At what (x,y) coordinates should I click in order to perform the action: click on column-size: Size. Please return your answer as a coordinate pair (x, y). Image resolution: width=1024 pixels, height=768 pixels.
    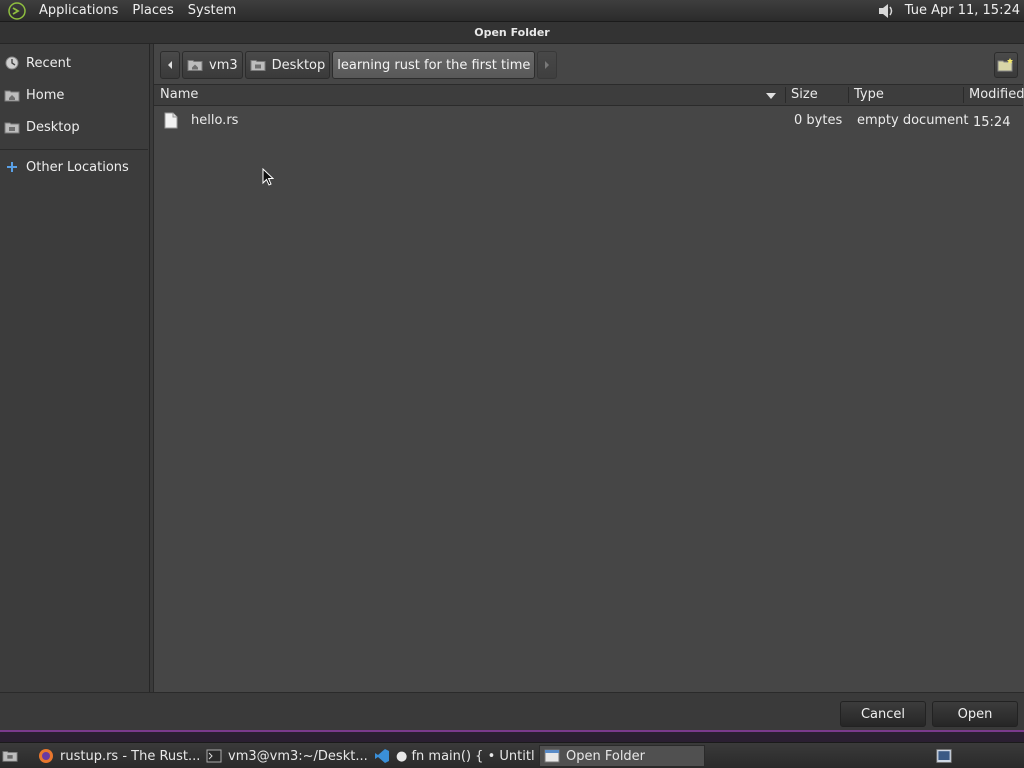
    Looking at the image, I should click on (804, 94).